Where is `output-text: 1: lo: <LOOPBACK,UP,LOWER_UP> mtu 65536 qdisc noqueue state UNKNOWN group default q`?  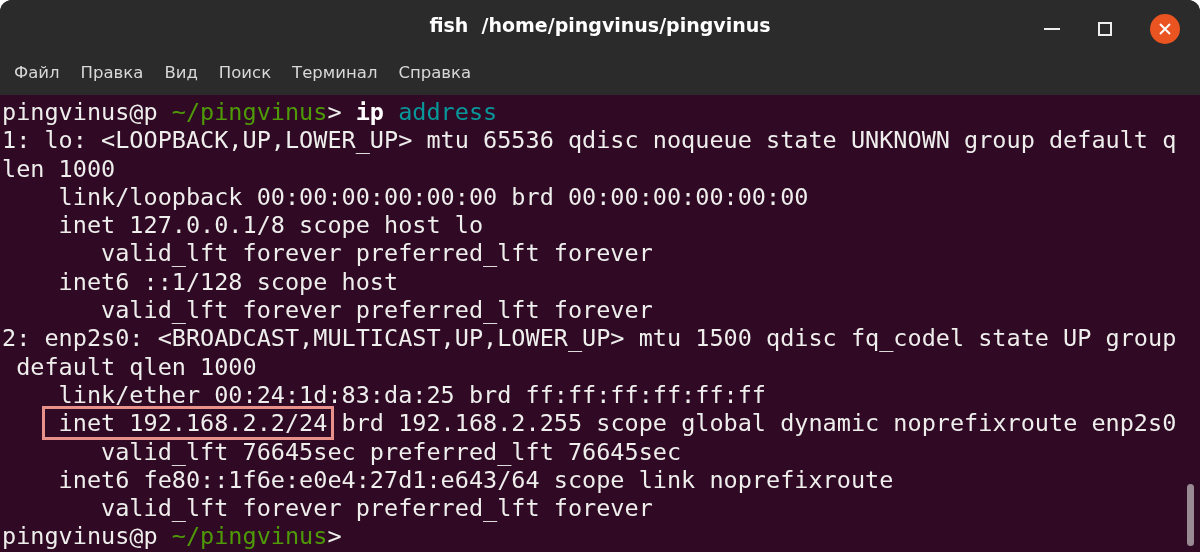
output-text: 1: lo: <LOOPBACK,UP,LOWER_UP> mtu 65536 qdisc noqueue state UNKNOWN group default q is located at coordinates (589, 140).